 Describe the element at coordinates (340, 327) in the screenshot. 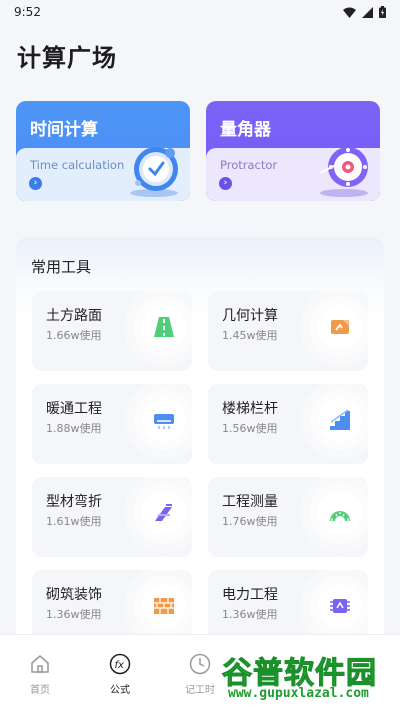

I see `geometry-box-icon` at that location.